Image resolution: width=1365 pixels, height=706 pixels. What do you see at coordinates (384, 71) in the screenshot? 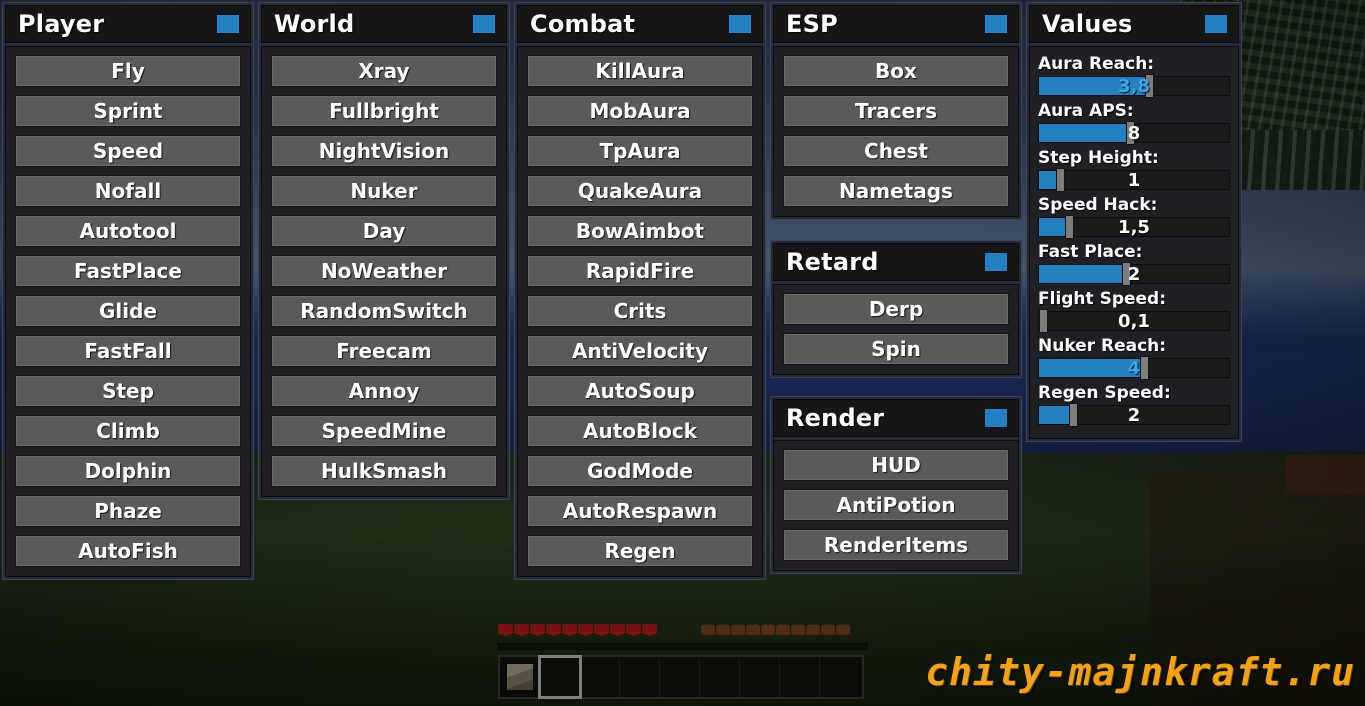
I see `module-button: Xray` at bounding box center [384, 71].